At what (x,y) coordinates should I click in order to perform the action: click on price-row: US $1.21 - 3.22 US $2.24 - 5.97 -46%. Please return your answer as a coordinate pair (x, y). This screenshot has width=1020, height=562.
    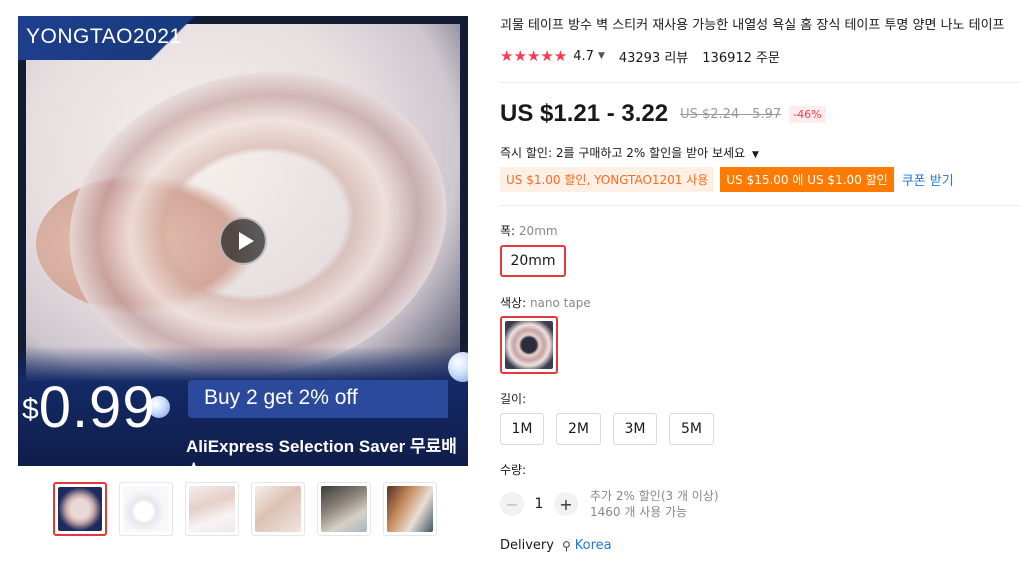
    Looking at the image, I should click on (663, 114).